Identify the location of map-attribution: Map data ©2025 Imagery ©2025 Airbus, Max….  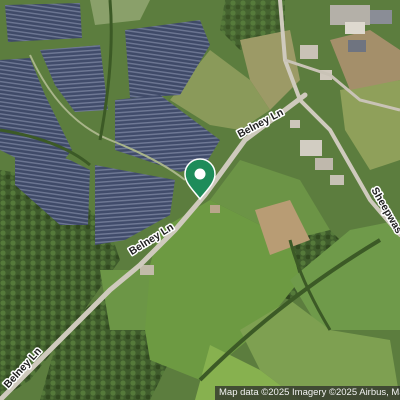
(307, 393).